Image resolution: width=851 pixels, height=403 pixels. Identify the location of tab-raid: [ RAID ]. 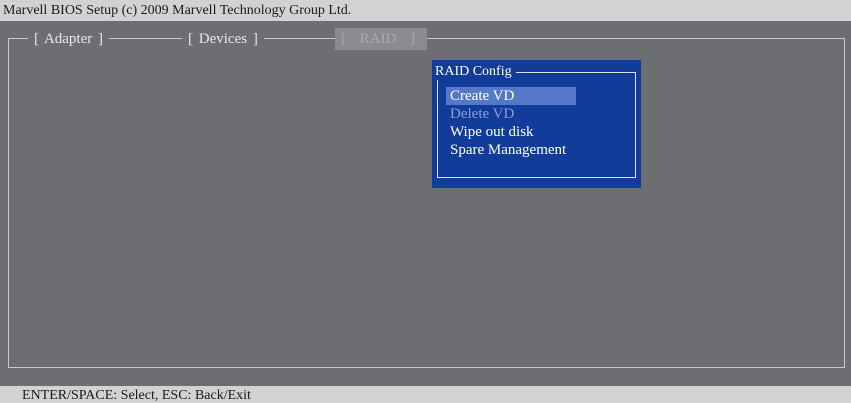
(381, 39).